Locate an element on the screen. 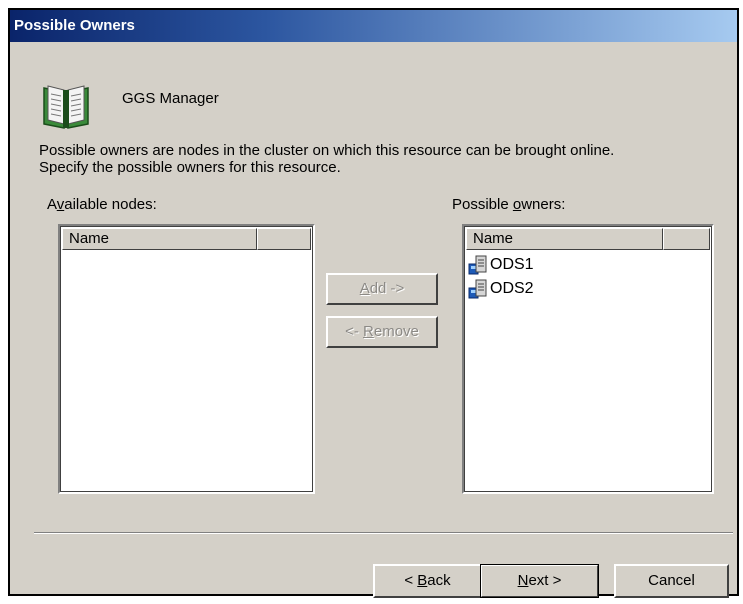 This screenshot has height=604, width=743. possible-owners-header: Name is located at coordinates (588, 239).